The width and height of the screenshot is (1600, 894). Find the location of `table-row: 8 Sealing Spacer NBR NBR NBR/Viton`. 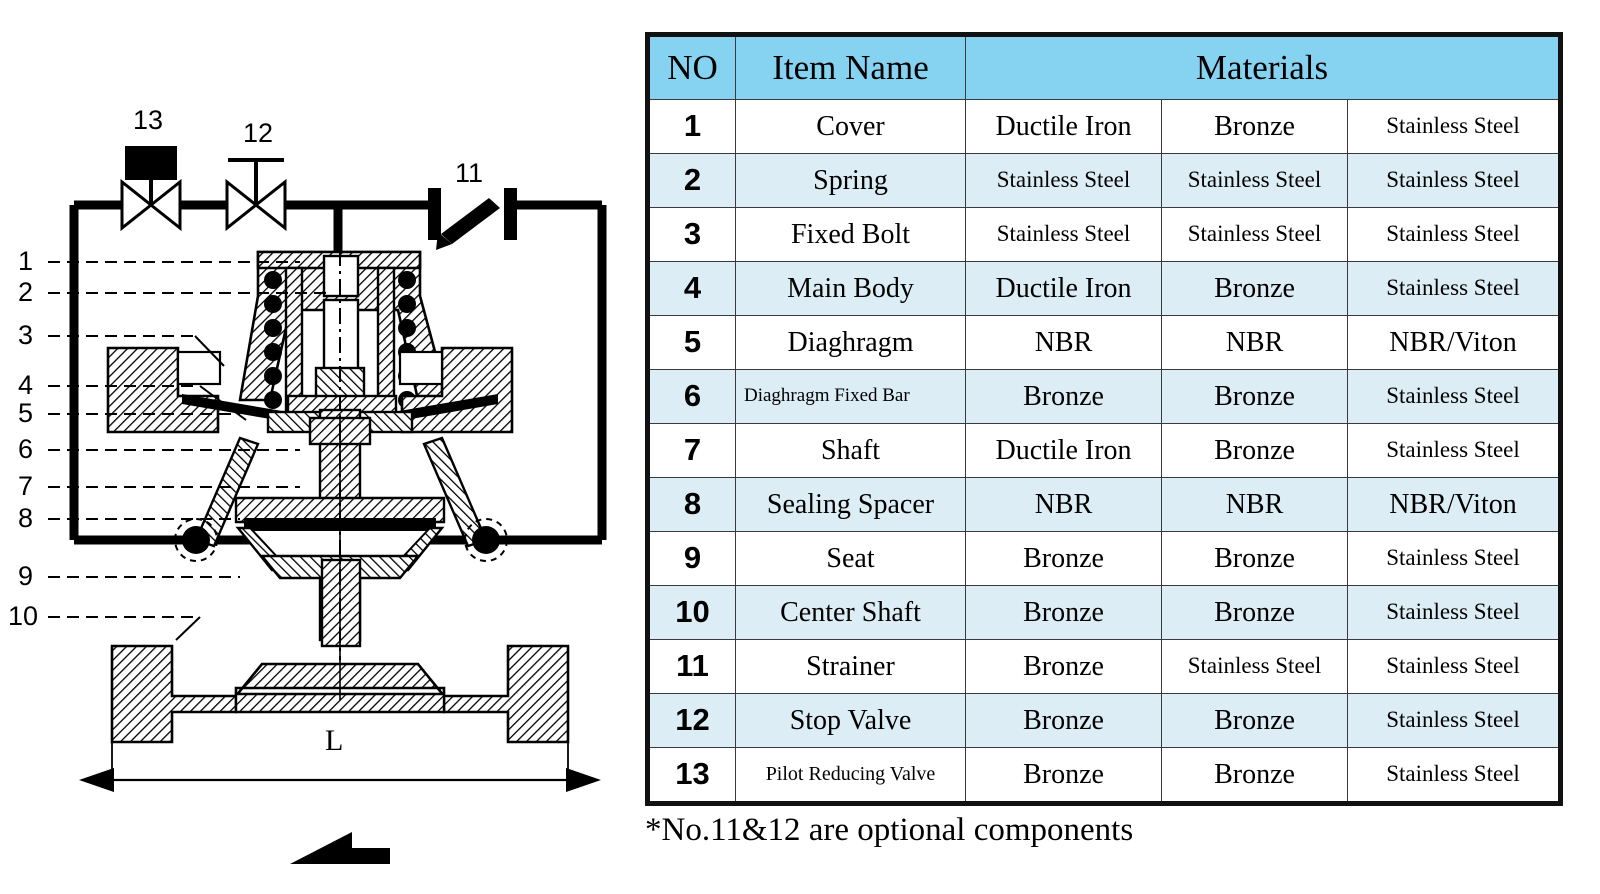

table-row: 8 Sealing Spacer NBR NBR NBR/Viton is located at coordinates (1104, 504).